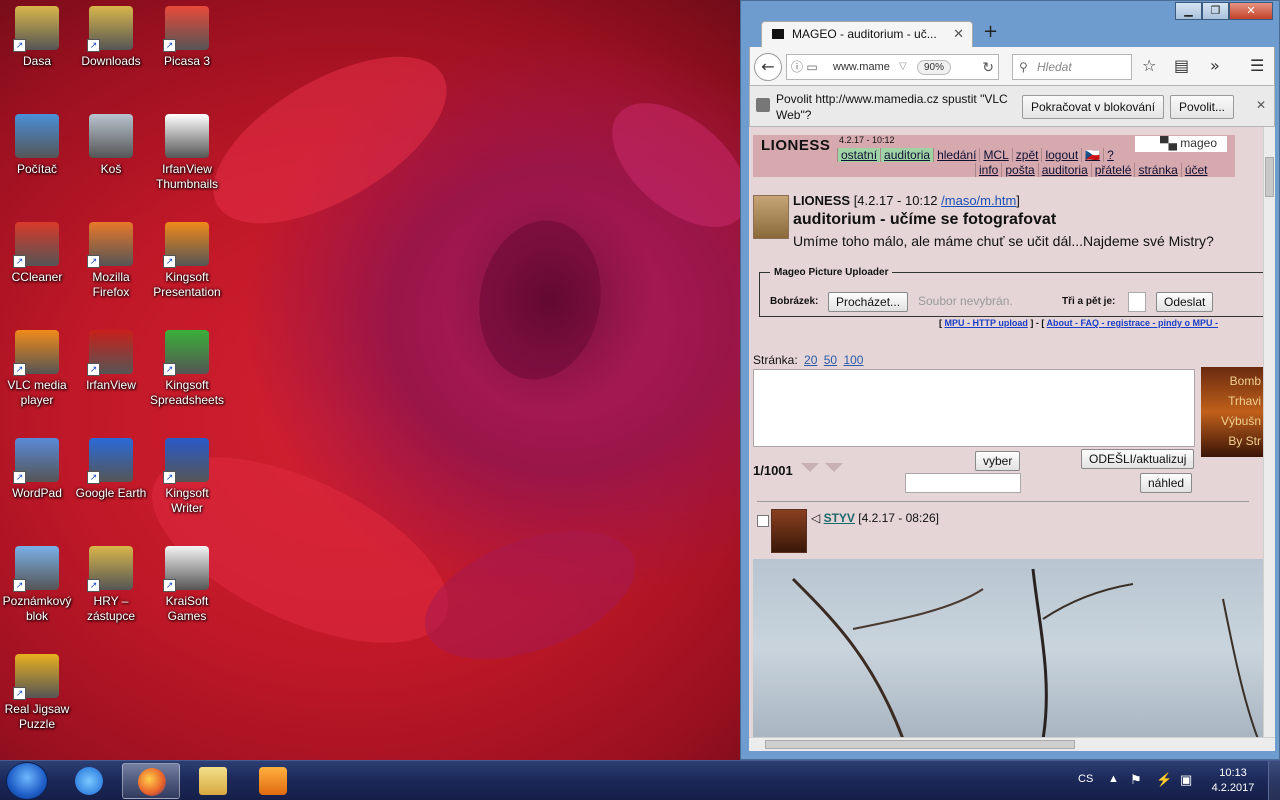  Describe the element at coordinates (990, 31) in the screenshot. I see `new-tab-button: +` at that location.